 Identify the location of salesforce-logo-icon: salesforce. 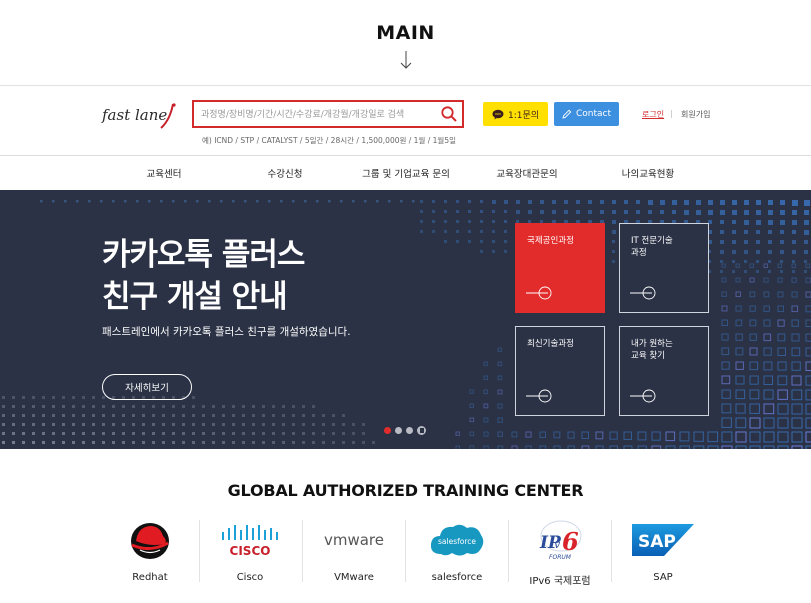
(457, 540).